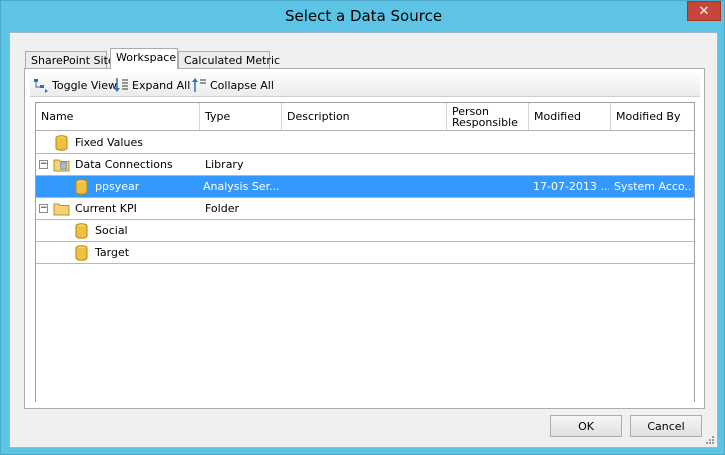 Image resolution: width=725 pixels, height=455 pixels. I want to click on column-header-description: Description, so click(364, 116).